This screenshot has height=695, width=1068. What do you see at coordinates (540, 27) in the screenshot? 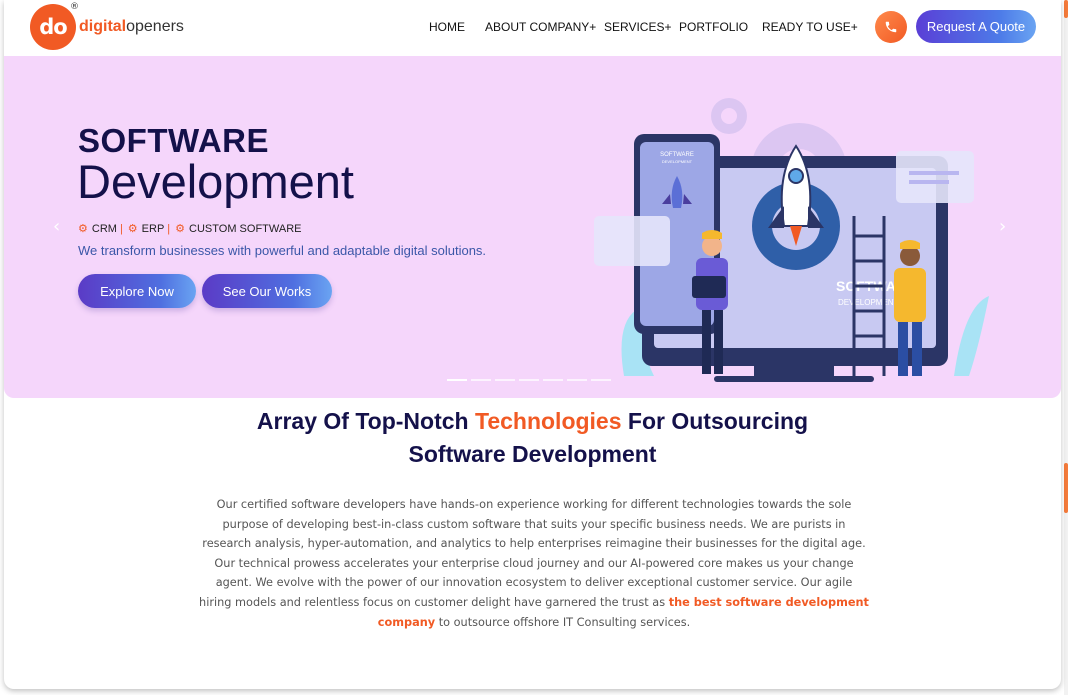
I see `nav-item-about-company: ABOUT COMPANY+` at bounding box center [540, 27].